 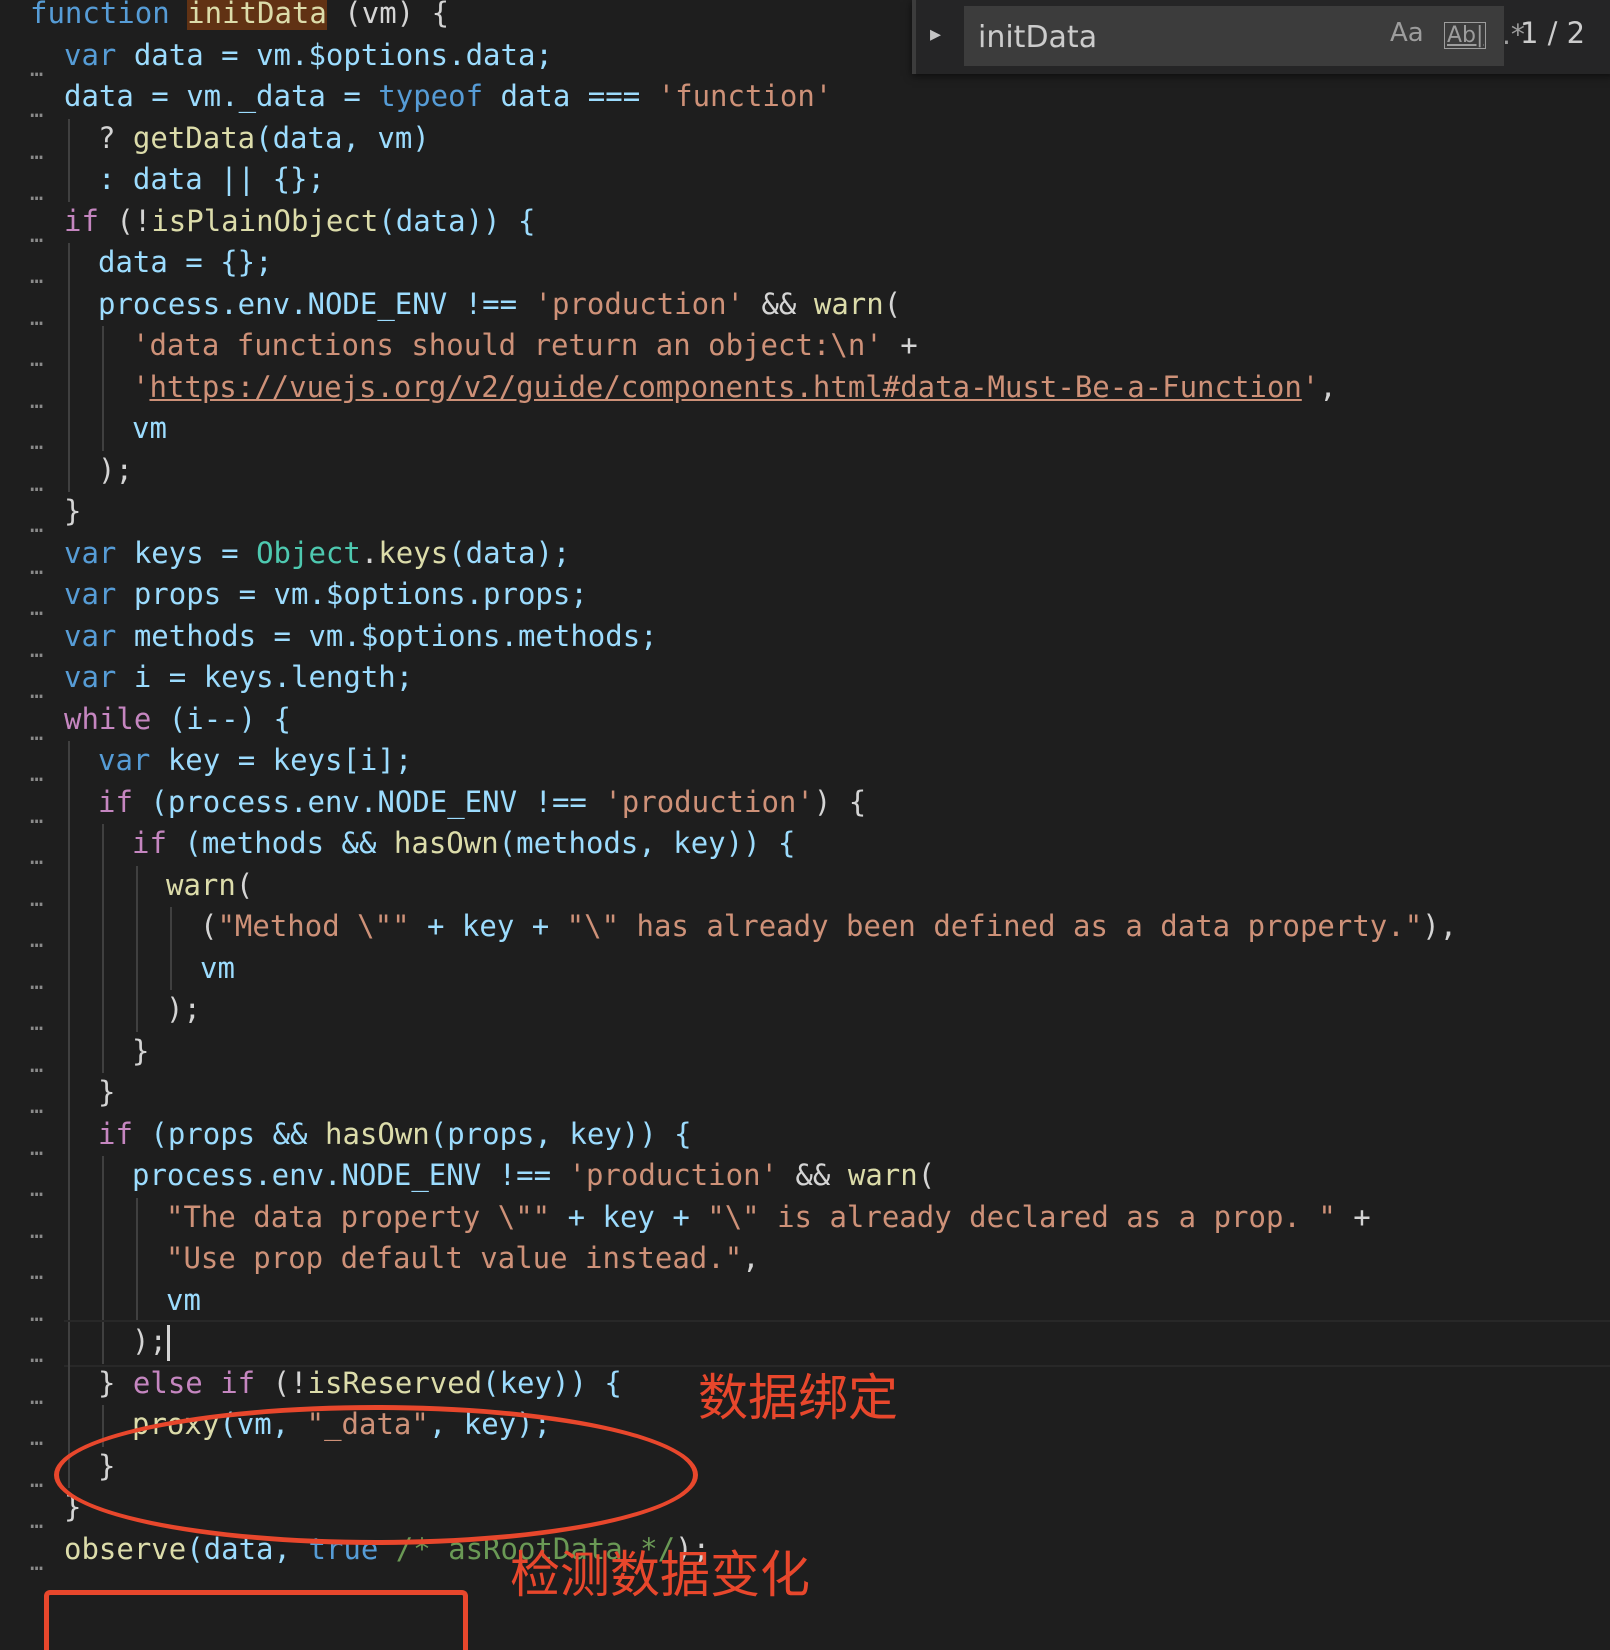 What do you see at coordinates (940, 37) in the screenshot?
I see `chevron-right-icon: ▸` at bounding box center [940, 37].